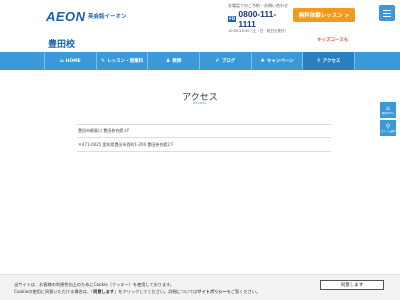 Image resolution: width=400 pixels, height=300 pixels. I want to click on side-label: スクール検索, so click(388, 131).